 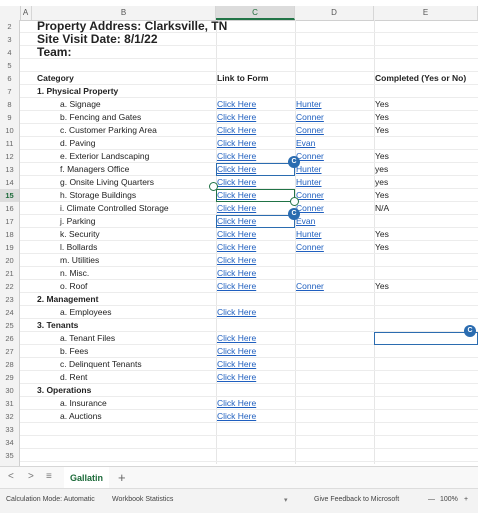 What do you see at coordinates (10, 260) in the screenshot?
I see `row-number: 20` at bounding box center [10, 260].